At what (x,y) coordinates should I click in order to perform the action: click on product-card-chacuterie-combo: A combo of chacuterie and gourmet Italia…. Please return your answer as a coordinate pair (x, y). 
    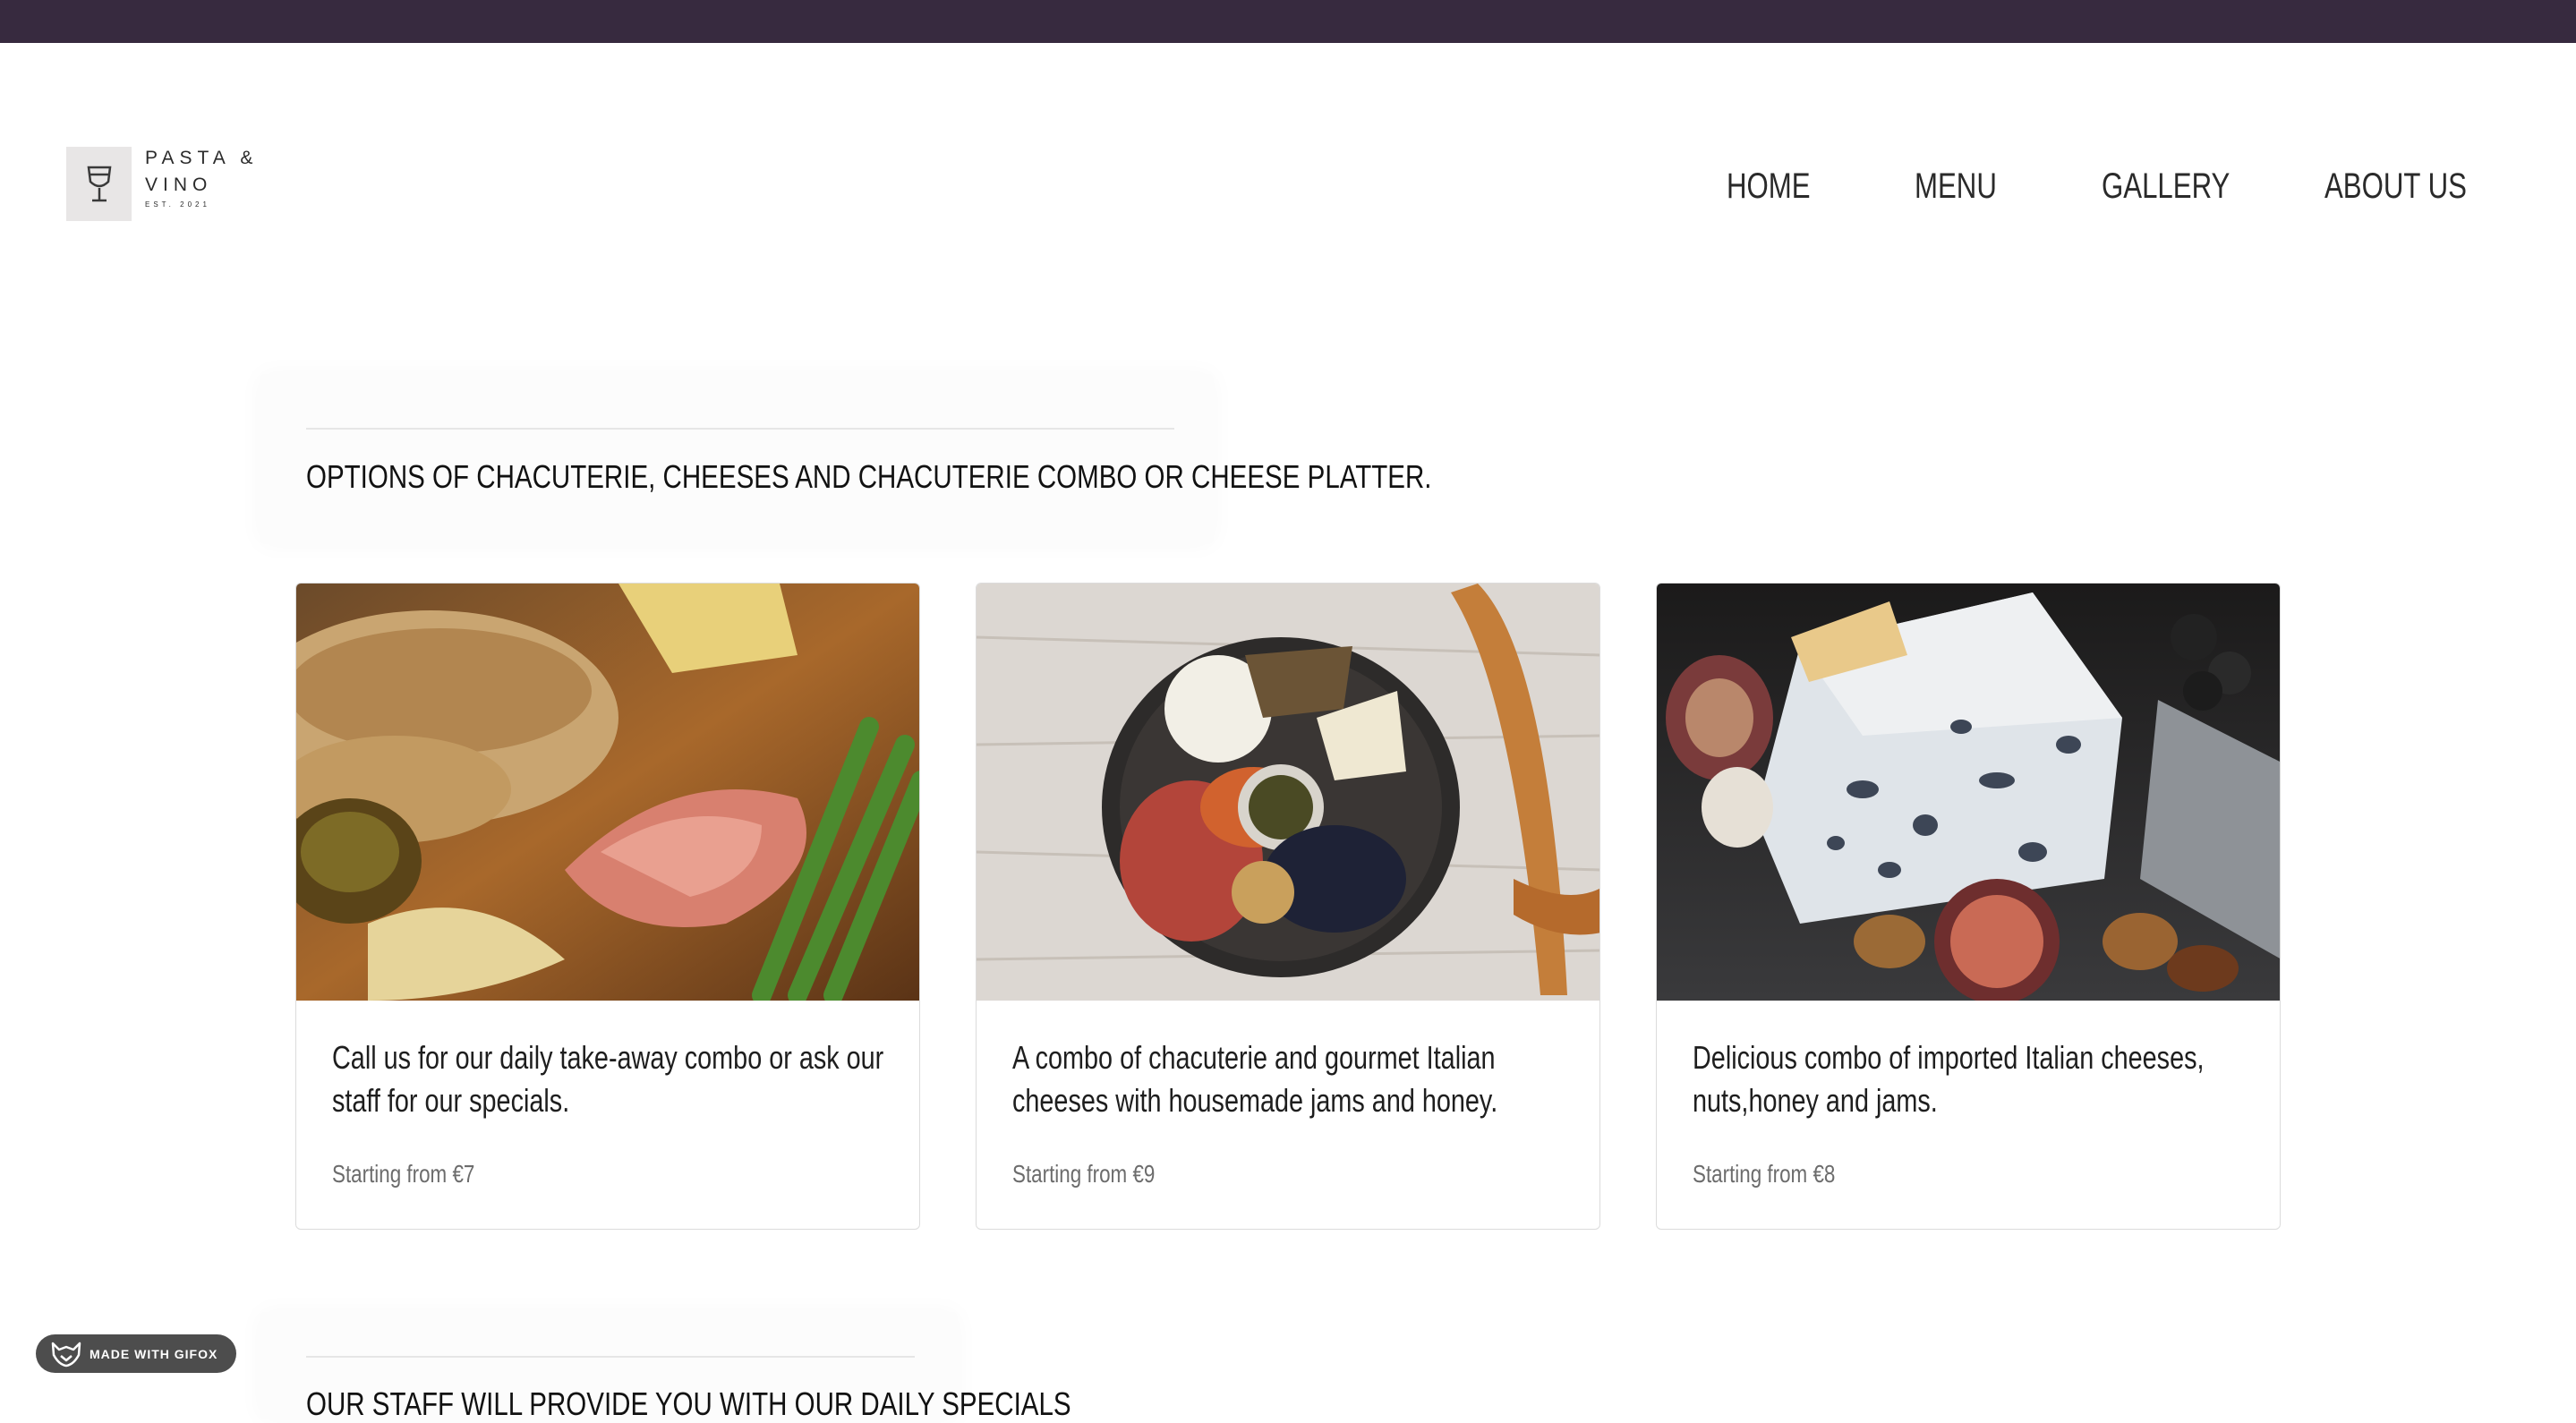
    Looking at the image, I should click on (1288, 906).